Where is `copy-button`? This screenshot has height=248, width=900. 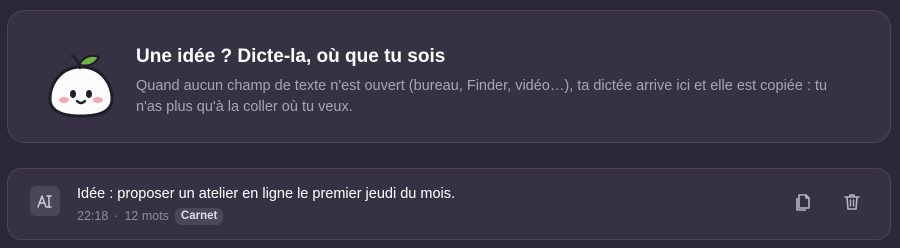 copy-button is located at coordinates (803, 202).